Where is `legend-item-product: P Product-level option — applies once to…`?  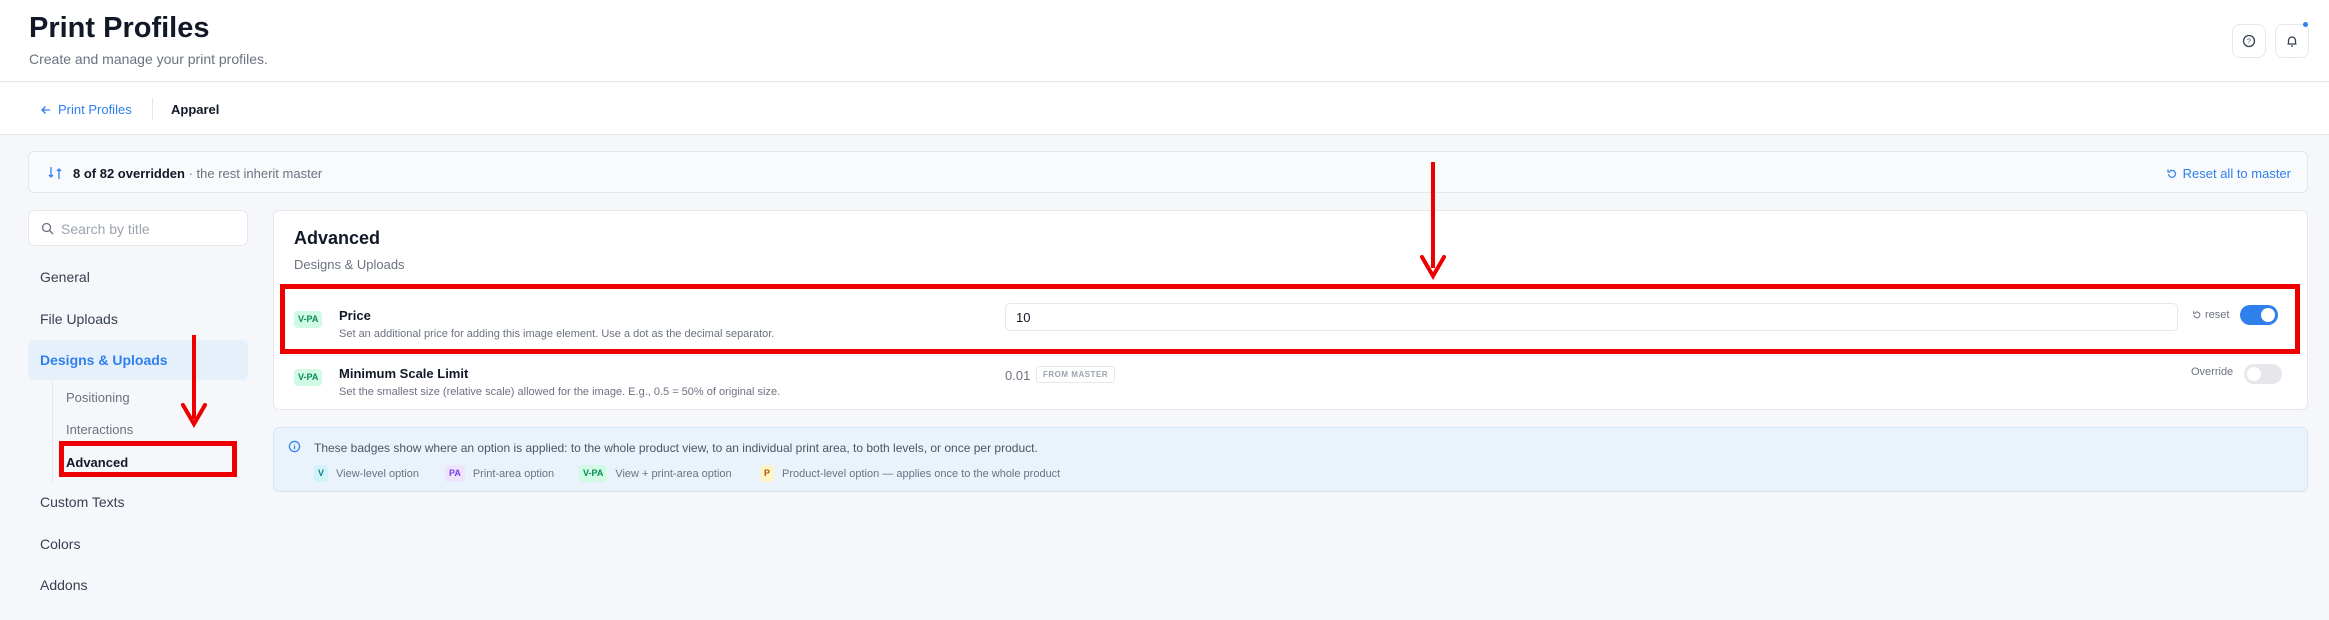
legend-item-product: P Product-level option — applies once to… is located at coordinates (910, 473).